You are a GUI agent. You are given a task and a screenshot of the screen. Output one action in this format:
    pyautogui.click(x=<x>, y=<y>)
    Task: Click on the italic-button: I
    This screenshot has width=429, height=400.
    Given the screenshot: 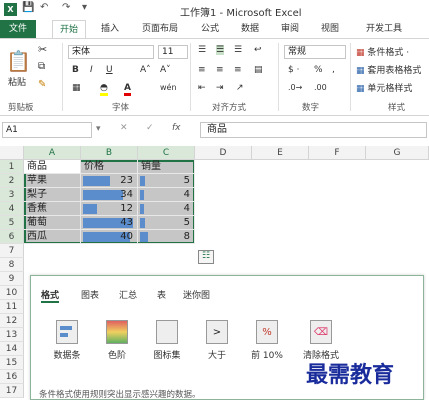 What is the action you would take?
    pyautogui.click(x=91, y=70)
    